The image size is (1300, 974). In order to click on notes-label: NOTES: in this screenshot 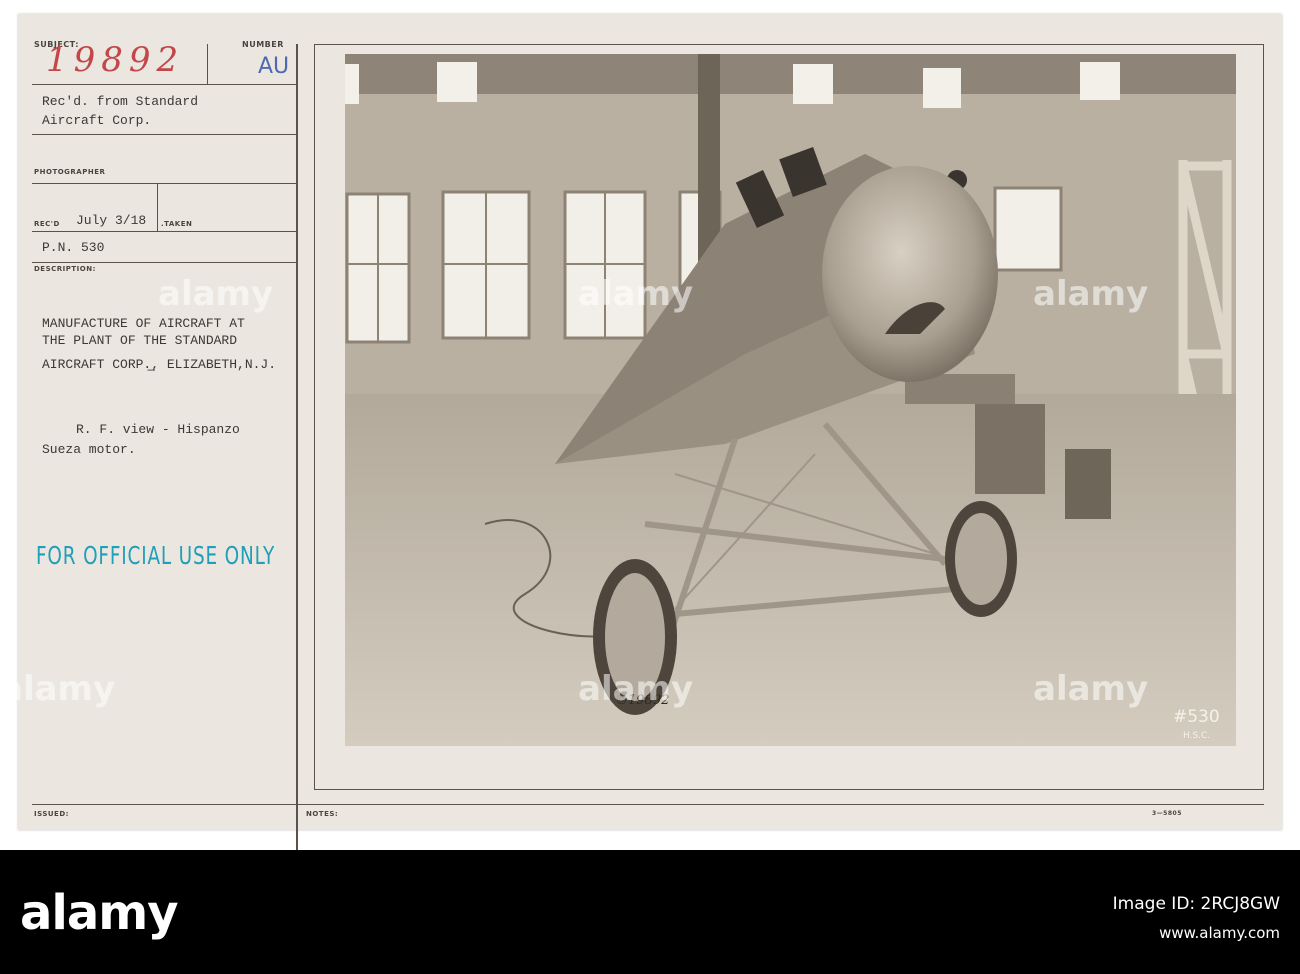, I will do `click(322, 814)`.